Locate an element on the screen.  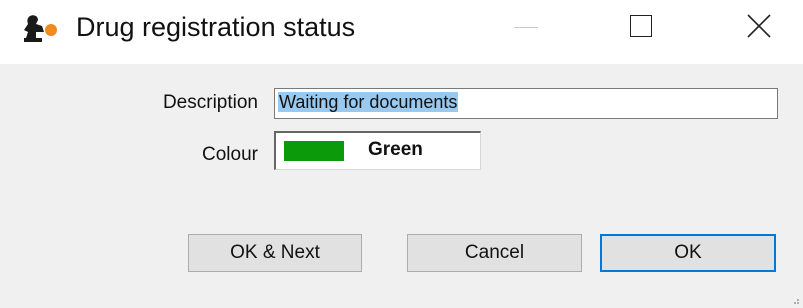
minimize-icon is located at coordinates (526, 27).